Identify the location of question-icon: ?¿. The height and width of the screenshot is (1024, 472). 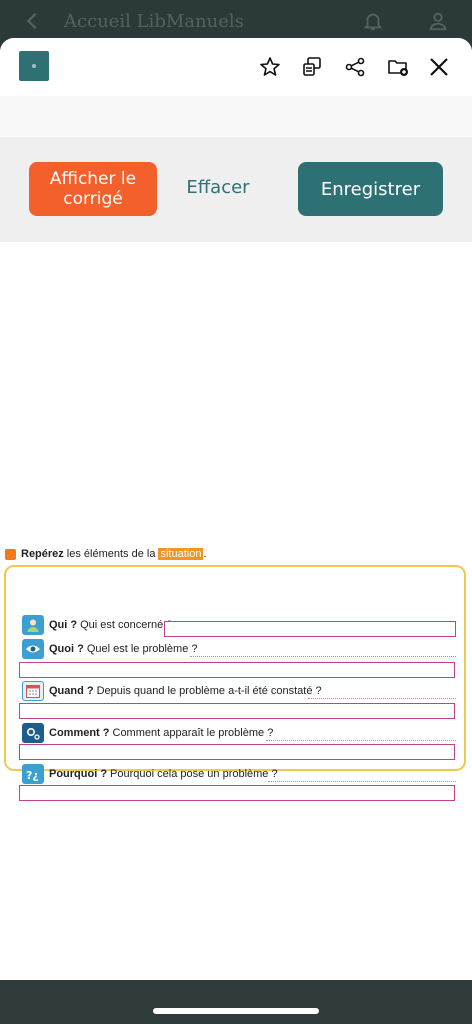
(33, 774).